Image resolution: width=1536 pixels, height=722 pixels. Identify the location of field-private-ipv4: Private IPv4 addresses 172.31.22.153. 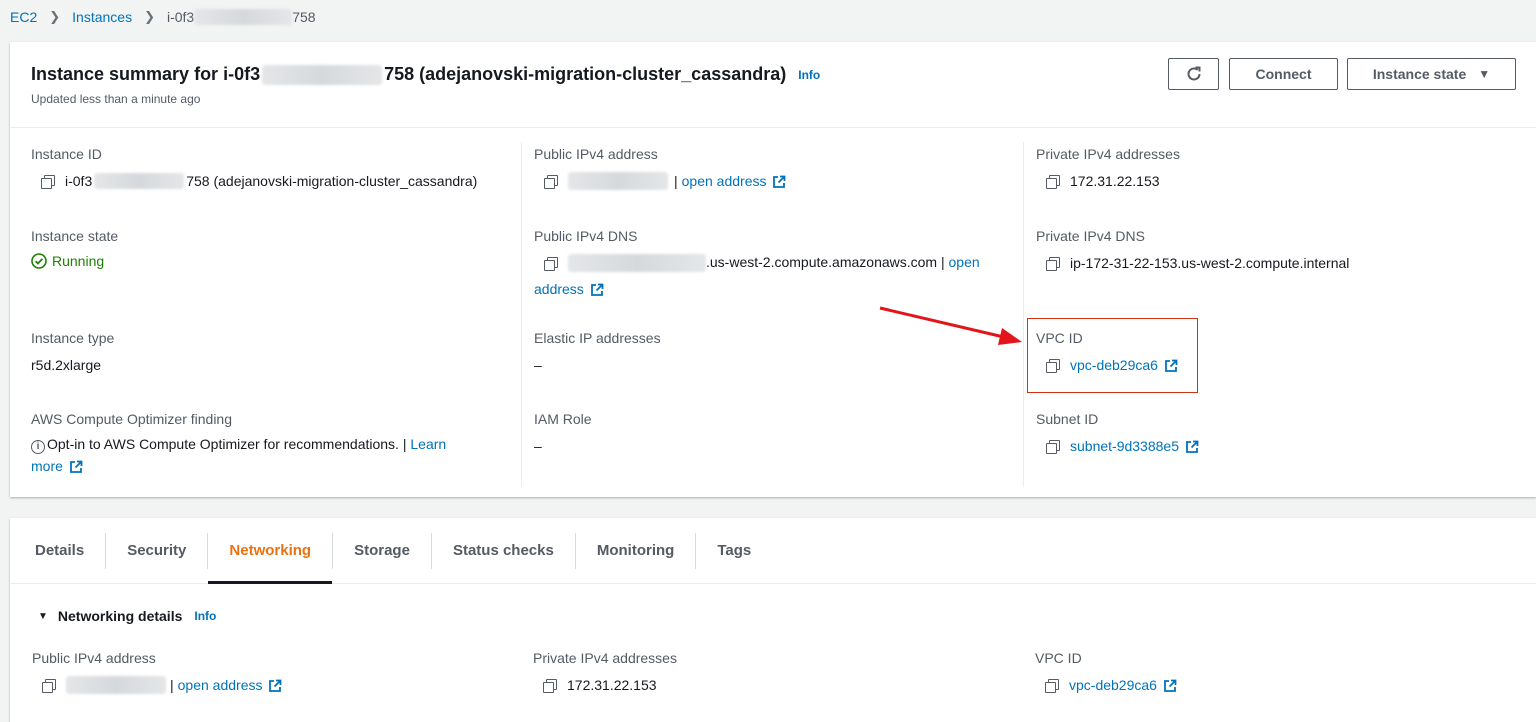
(1108, 167).